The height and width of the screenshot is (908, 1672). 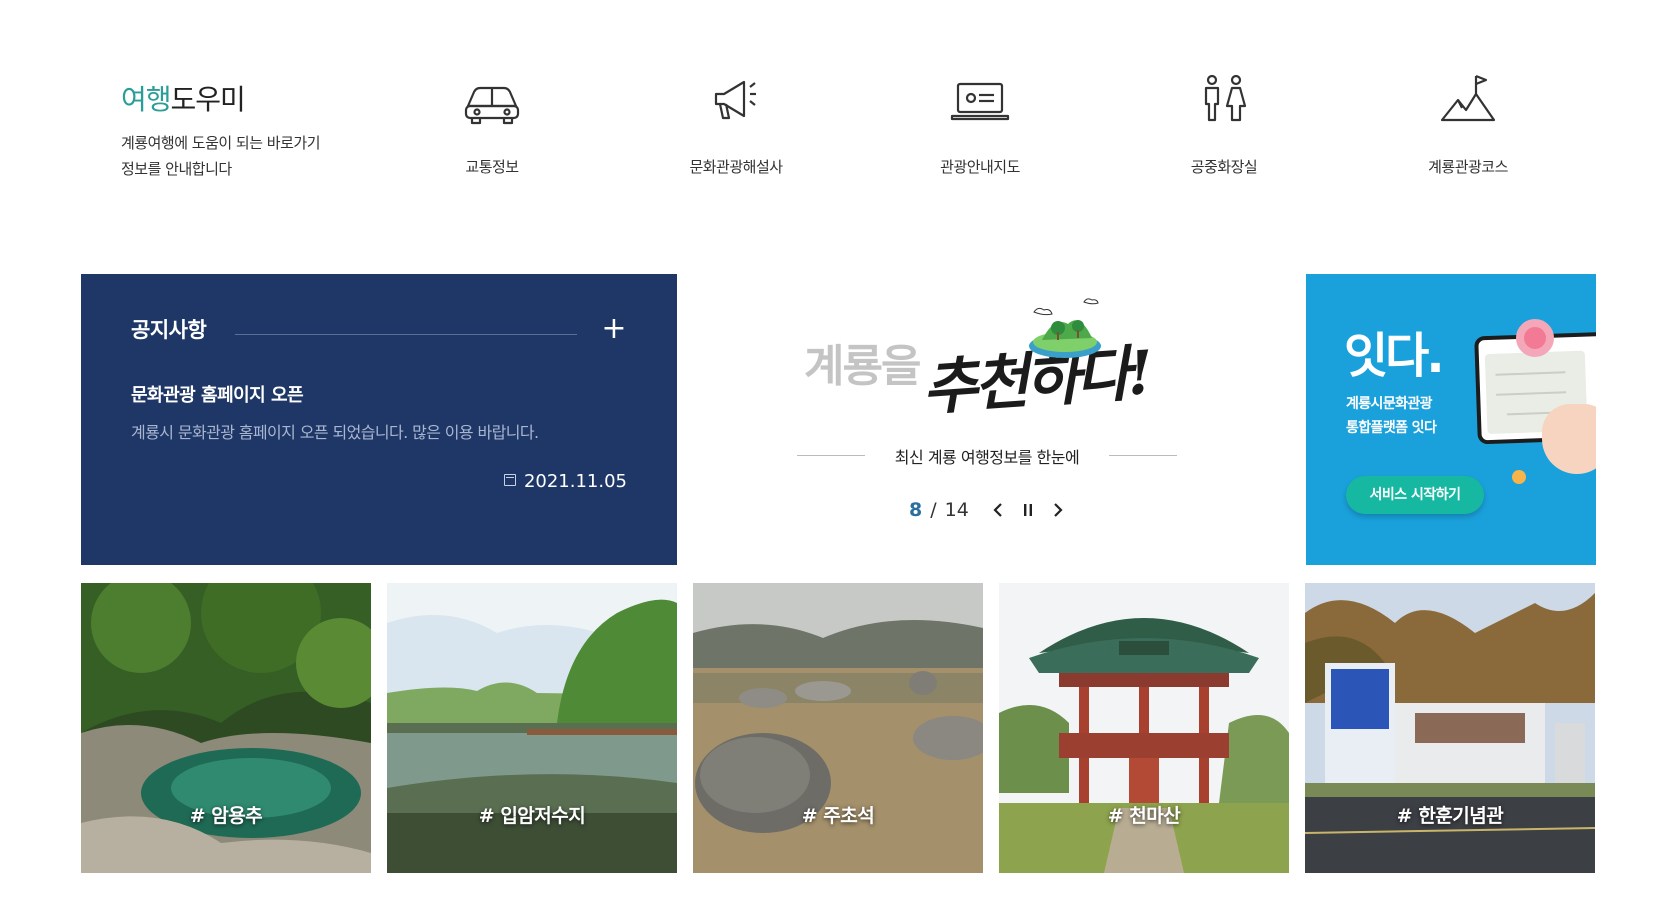 What do you see at coordinates (614, 329) in the screenshot?
I see `plus-icon: +` at bounding box center [614, 329].